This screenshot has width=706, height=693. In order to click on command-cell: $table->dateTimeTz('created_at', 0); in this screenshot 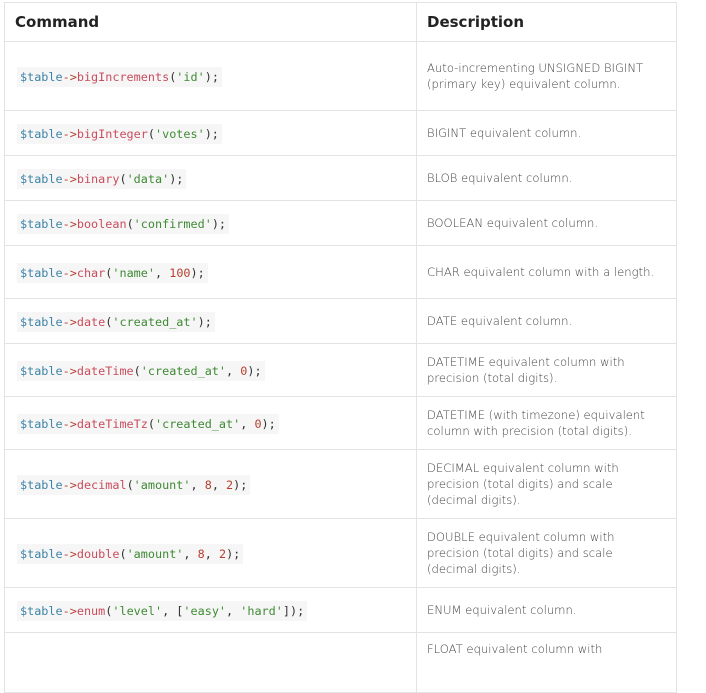, I will do `click(210, 423)`.